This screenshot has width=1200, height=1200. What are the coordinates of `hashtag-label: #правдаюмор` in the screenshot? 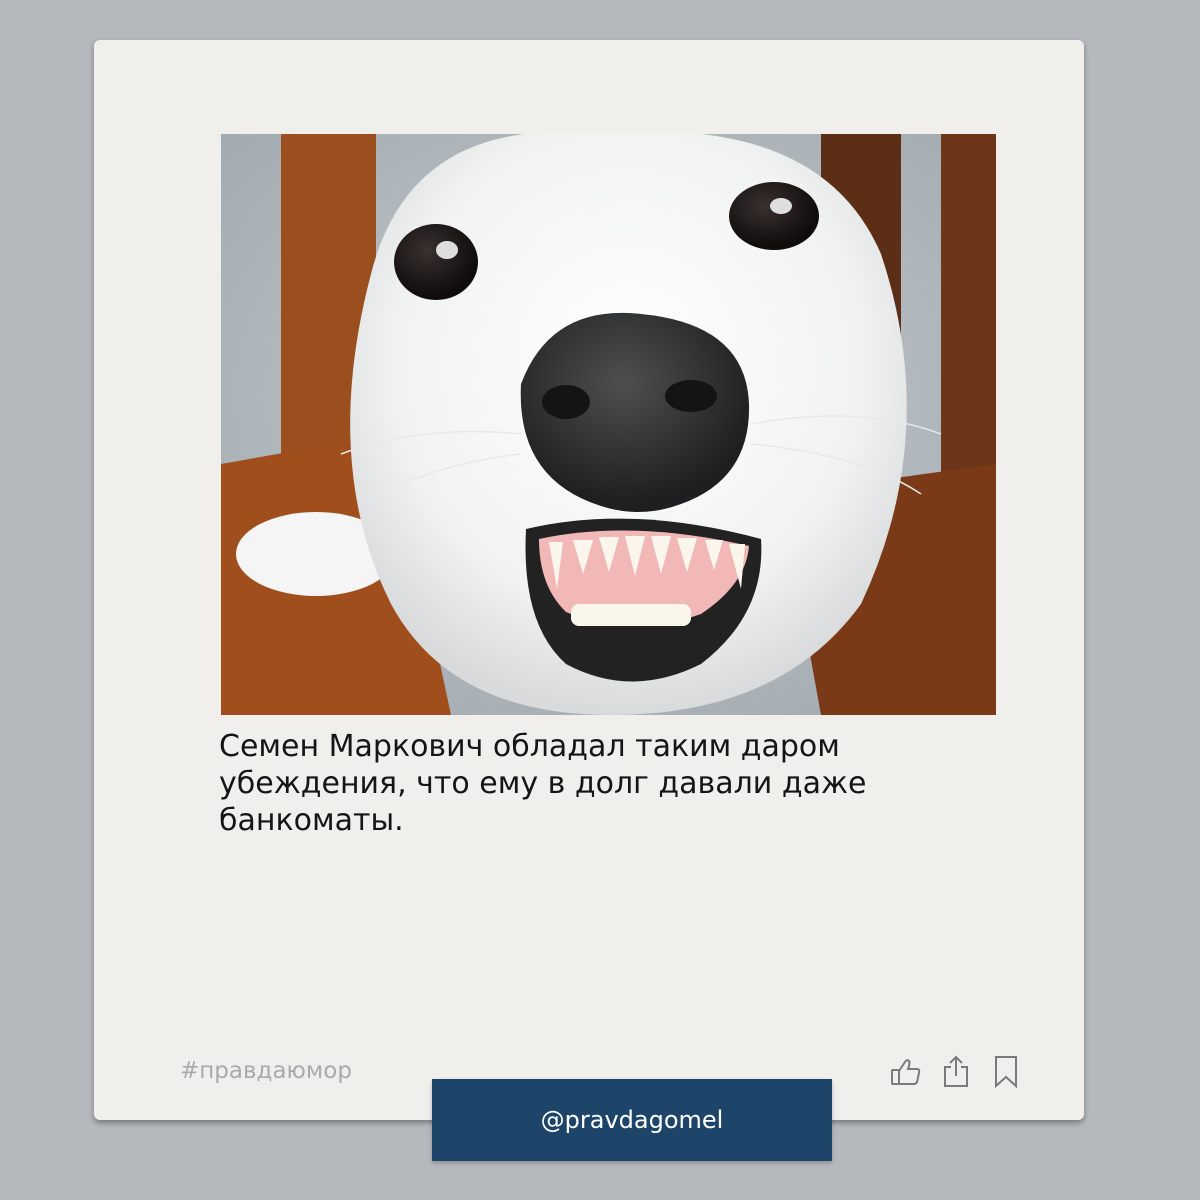 It's located at (266, 1071).